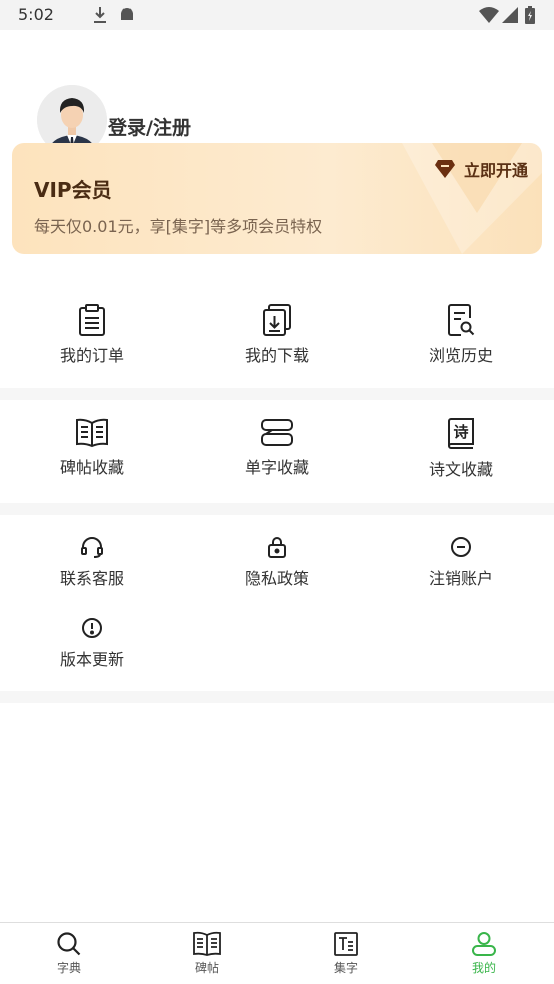 This screenshot has width=554, height=984. I want to click on download-icon, so click(277, 320).